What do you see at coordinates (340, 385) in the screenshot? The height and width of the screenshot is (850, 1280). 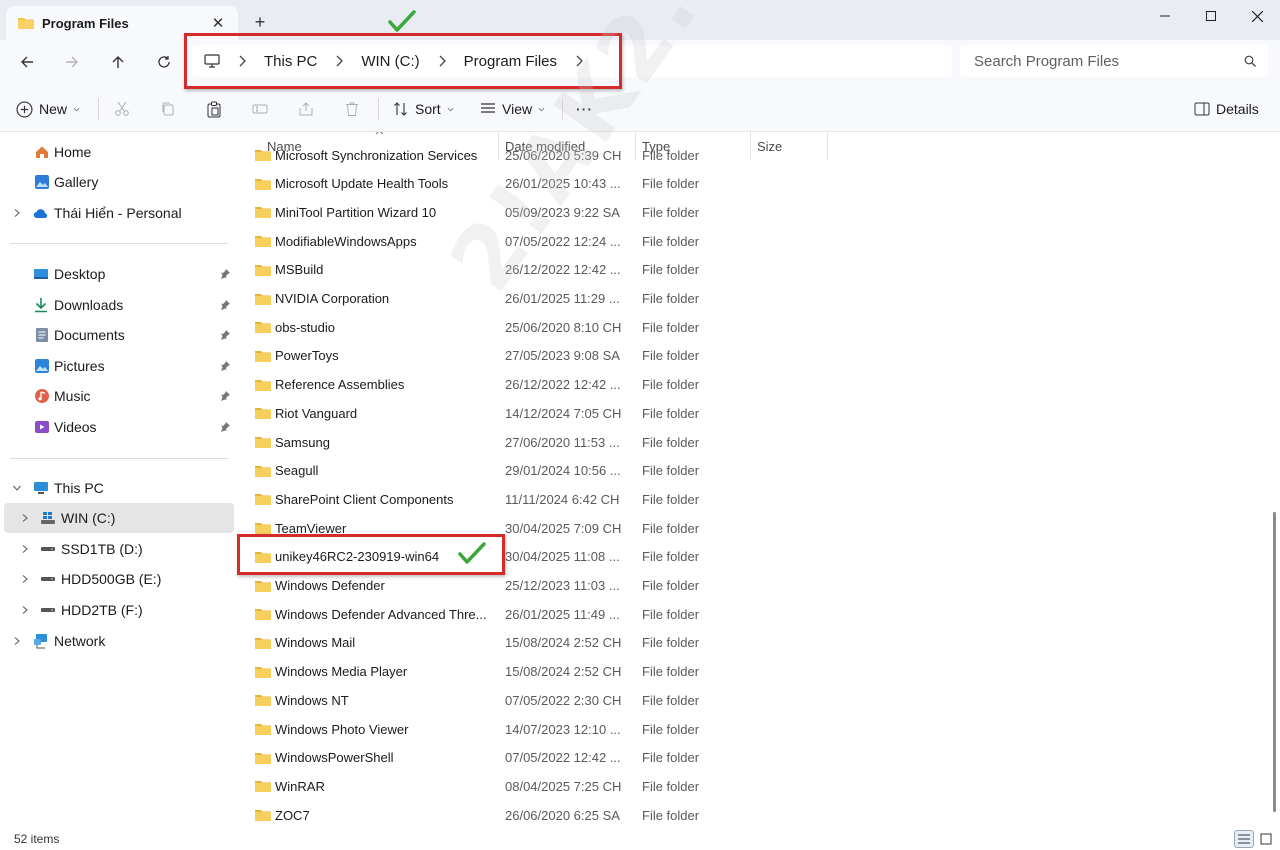 I see `file-name: Reference Assemblies` at bounding box center [340, 385].